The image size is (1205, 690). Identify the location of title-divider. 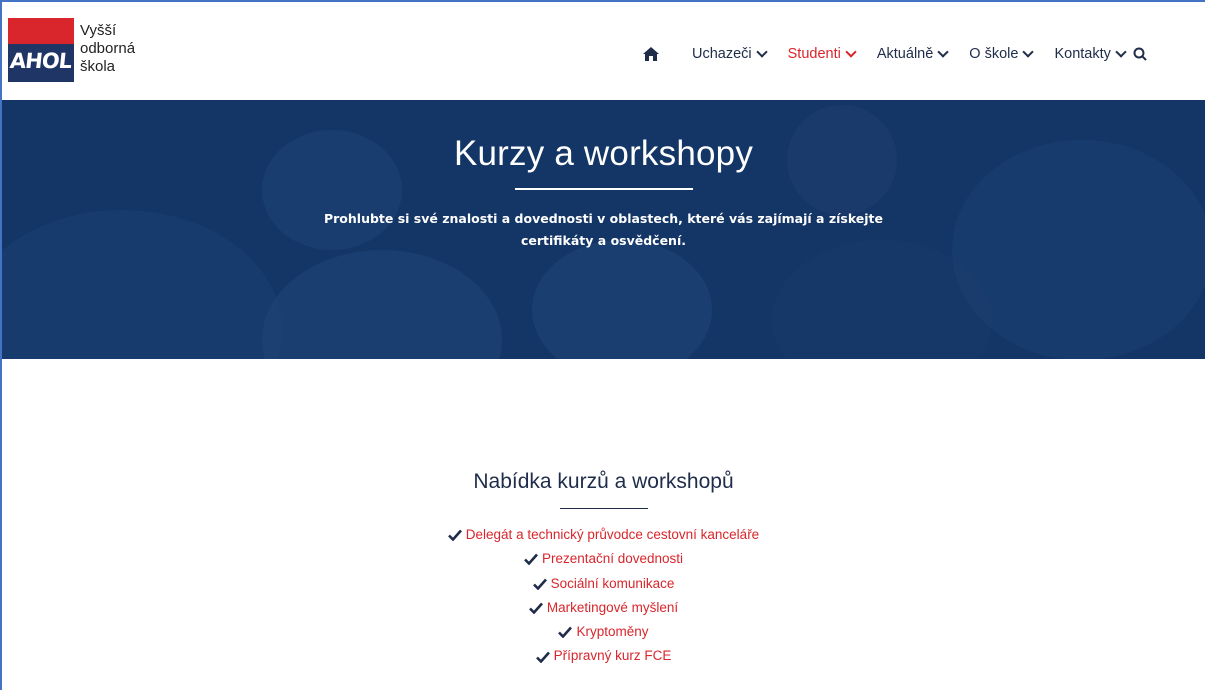
(603, 189).